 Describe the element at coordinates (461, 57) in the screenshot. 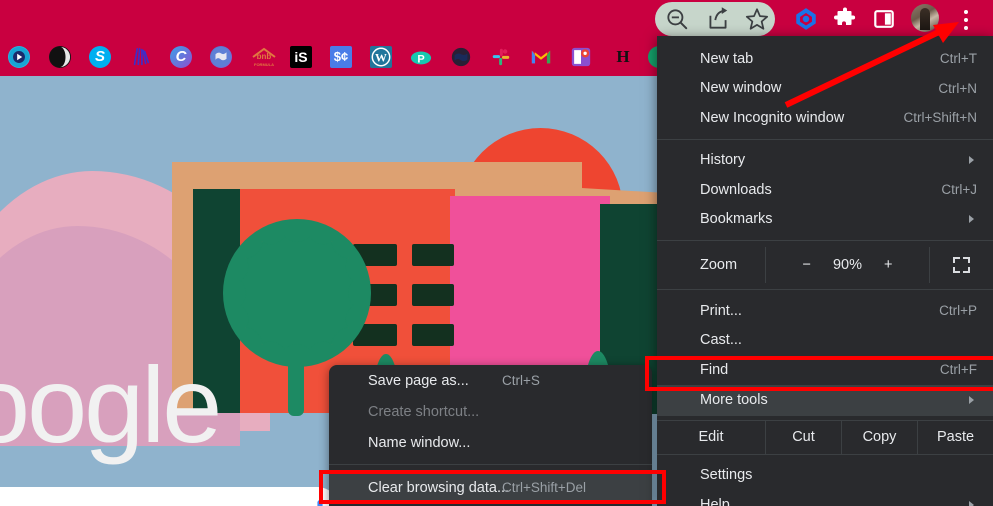

I see `bookmark-dark-globe` at that location.